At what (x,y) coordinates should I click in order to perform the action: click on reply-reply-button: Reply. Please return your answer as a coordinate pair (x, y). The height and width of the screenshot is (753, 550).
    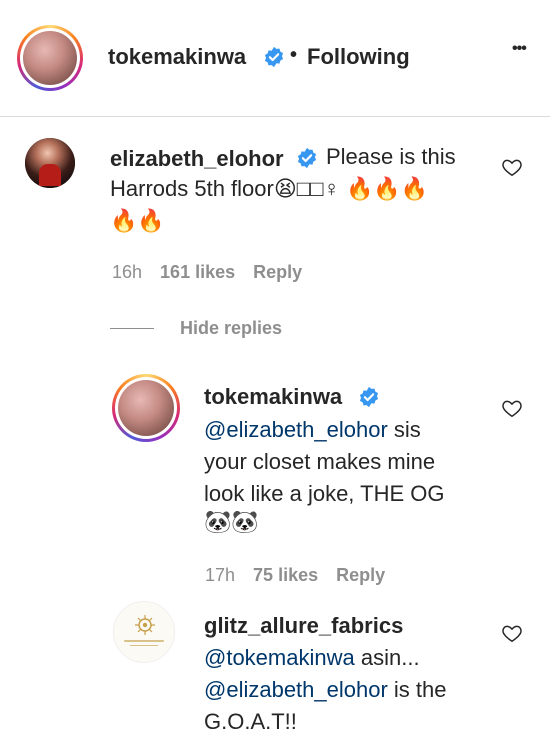
    Looking at the image, I should click on (360, 575).